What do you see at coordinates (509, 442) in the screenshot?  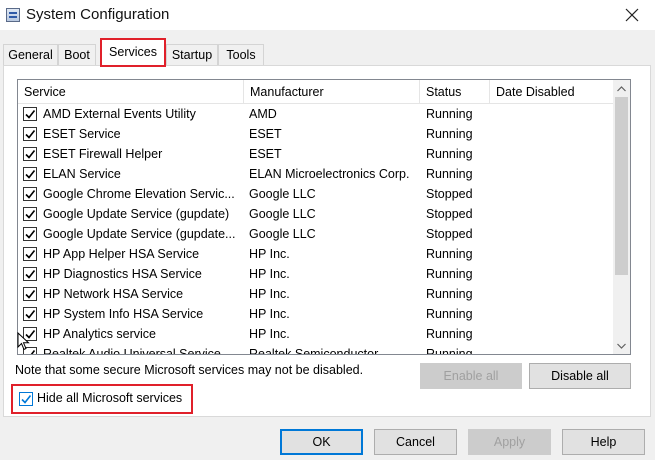 I see `apply-button: Apply` at bounding box center [509, 442].